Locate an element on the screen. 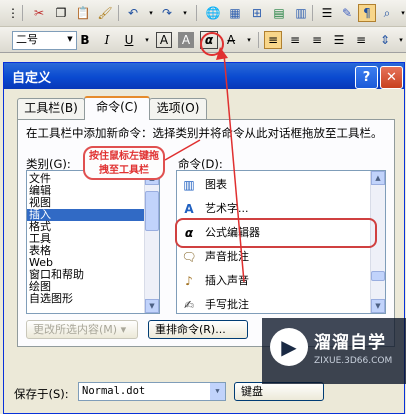 The height and width of the screenshot is (414, 406). cut-icon: ✂ is located at coordinates (39, 13).